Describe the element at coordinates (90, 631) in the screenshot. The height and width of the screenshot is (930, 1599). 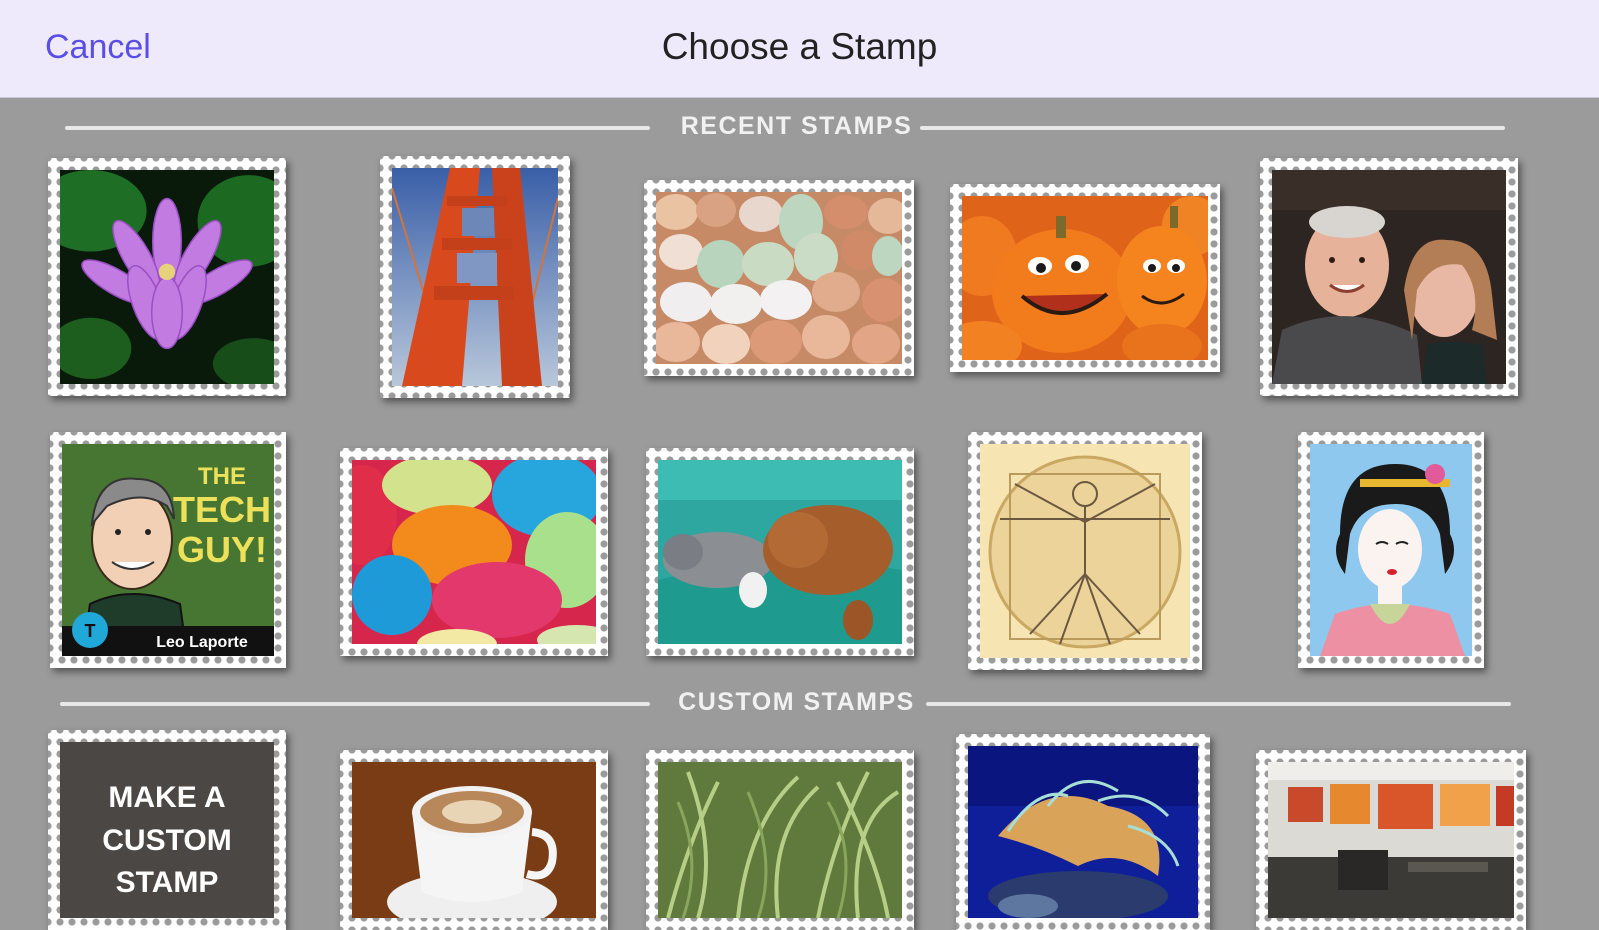
I see `svg-text: T` at that location.